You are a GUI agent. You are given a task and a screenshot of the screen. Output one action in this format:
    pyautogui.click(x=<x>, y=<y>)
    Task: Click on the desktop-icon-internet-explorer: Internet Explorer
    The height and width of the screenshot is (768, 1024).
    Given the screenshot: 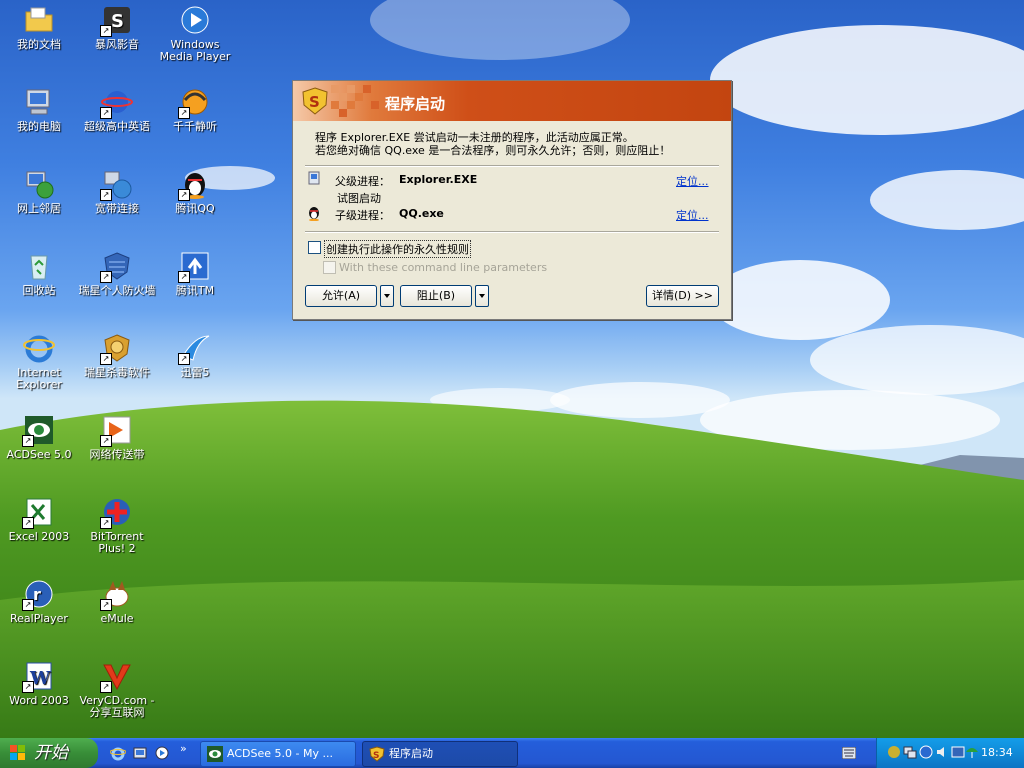 What is the action you would take?
    pyautogui.click(x=39, y=361)
    